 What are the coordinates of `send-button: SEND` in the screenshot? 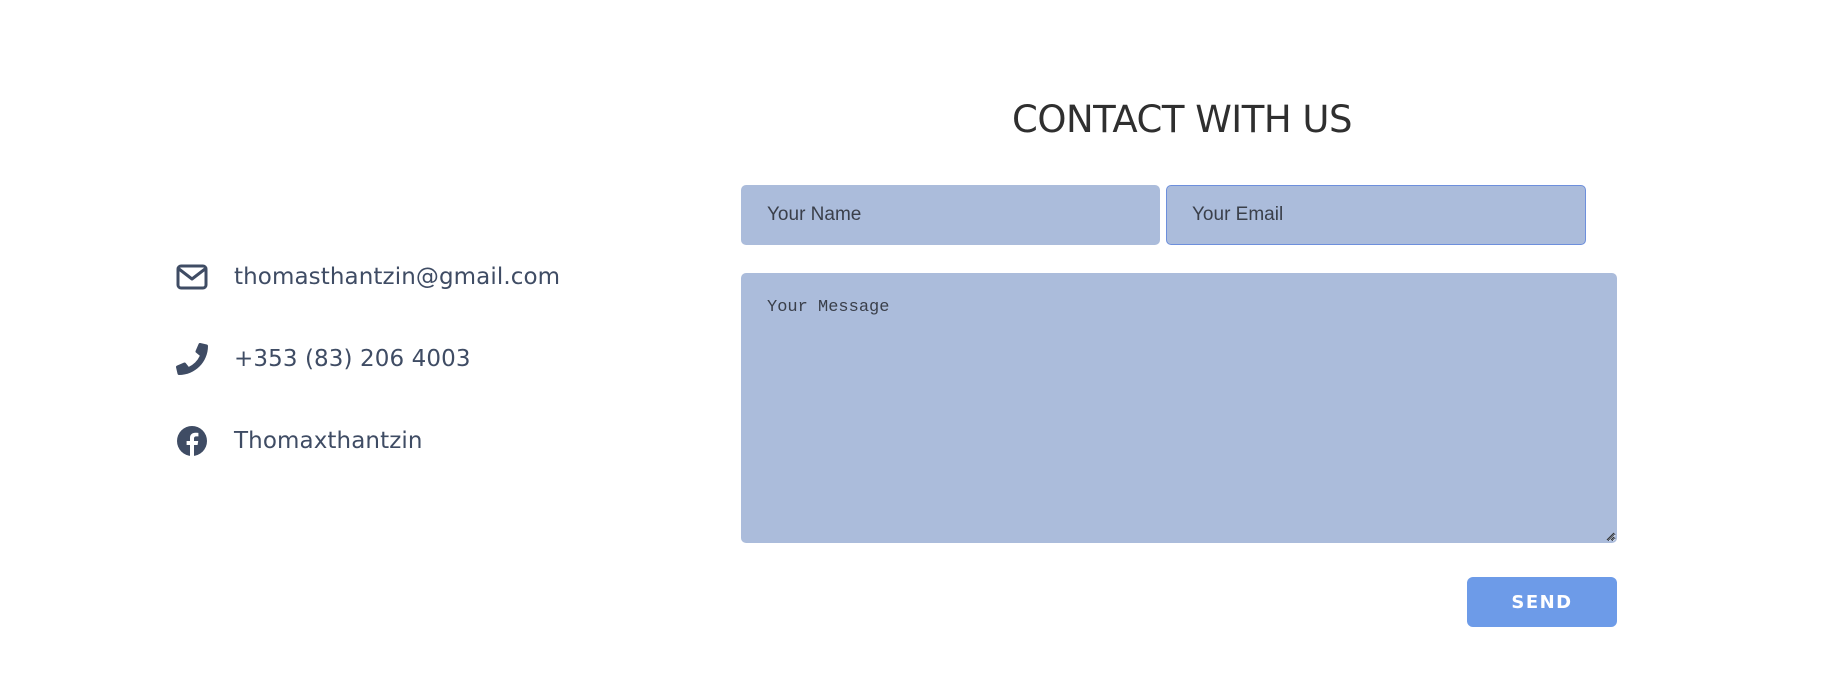 It's located at (1542, 602).